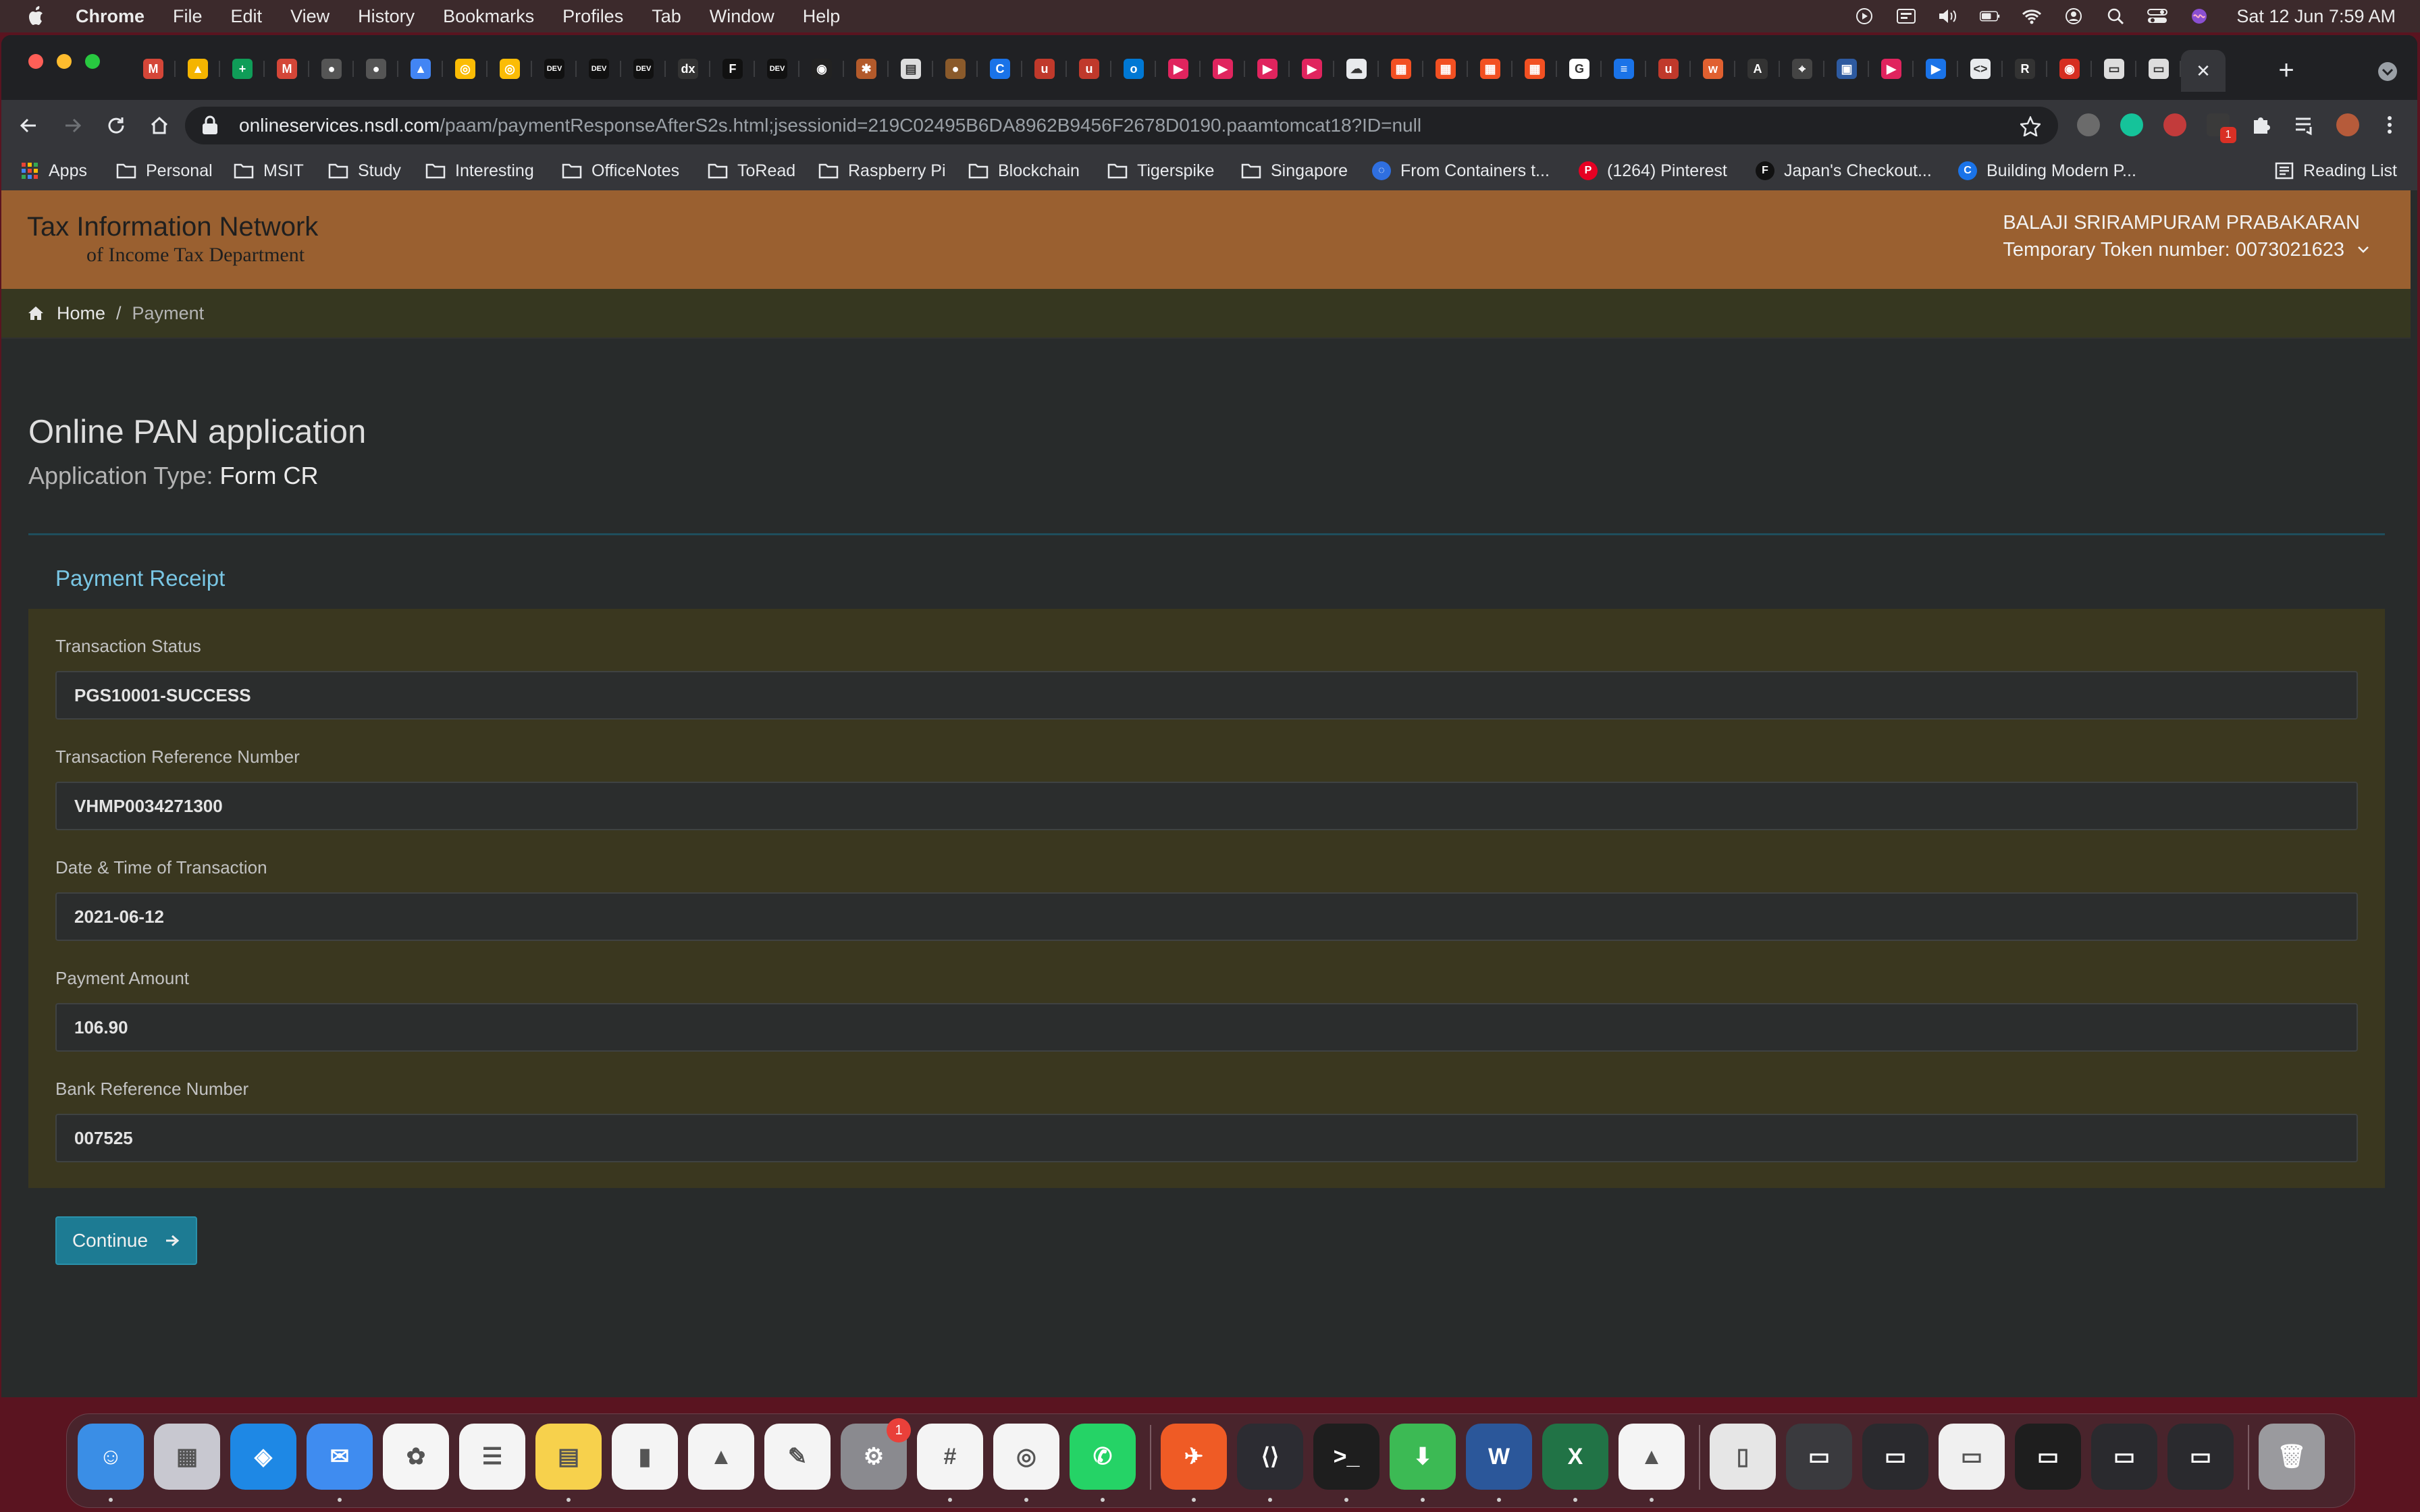  I want to click on tab-search-icon, so click(2387, 71).